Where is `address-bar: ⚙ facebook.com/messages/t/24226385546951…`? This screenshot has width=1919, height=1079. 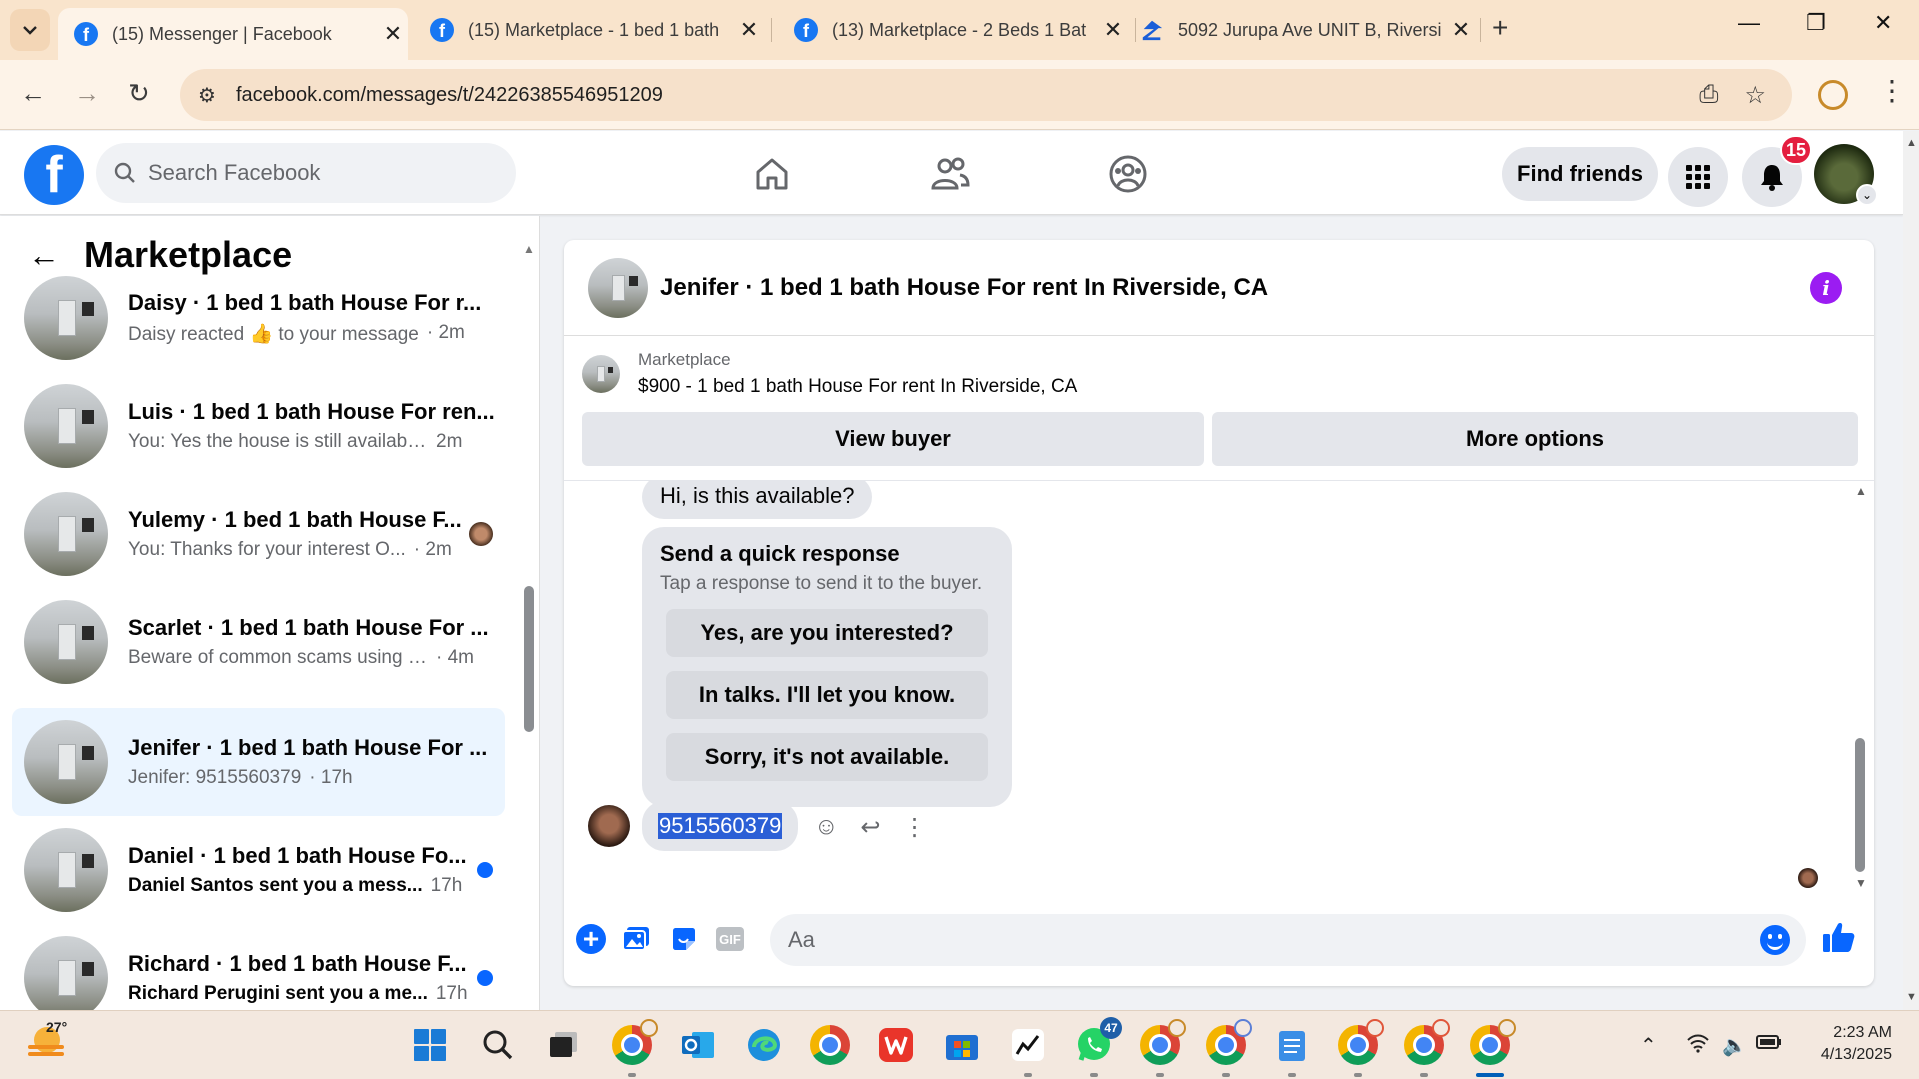 address-bar: ⚙ facebook.com/messages/t/24226385546951… is located at coordinates (986, 95).